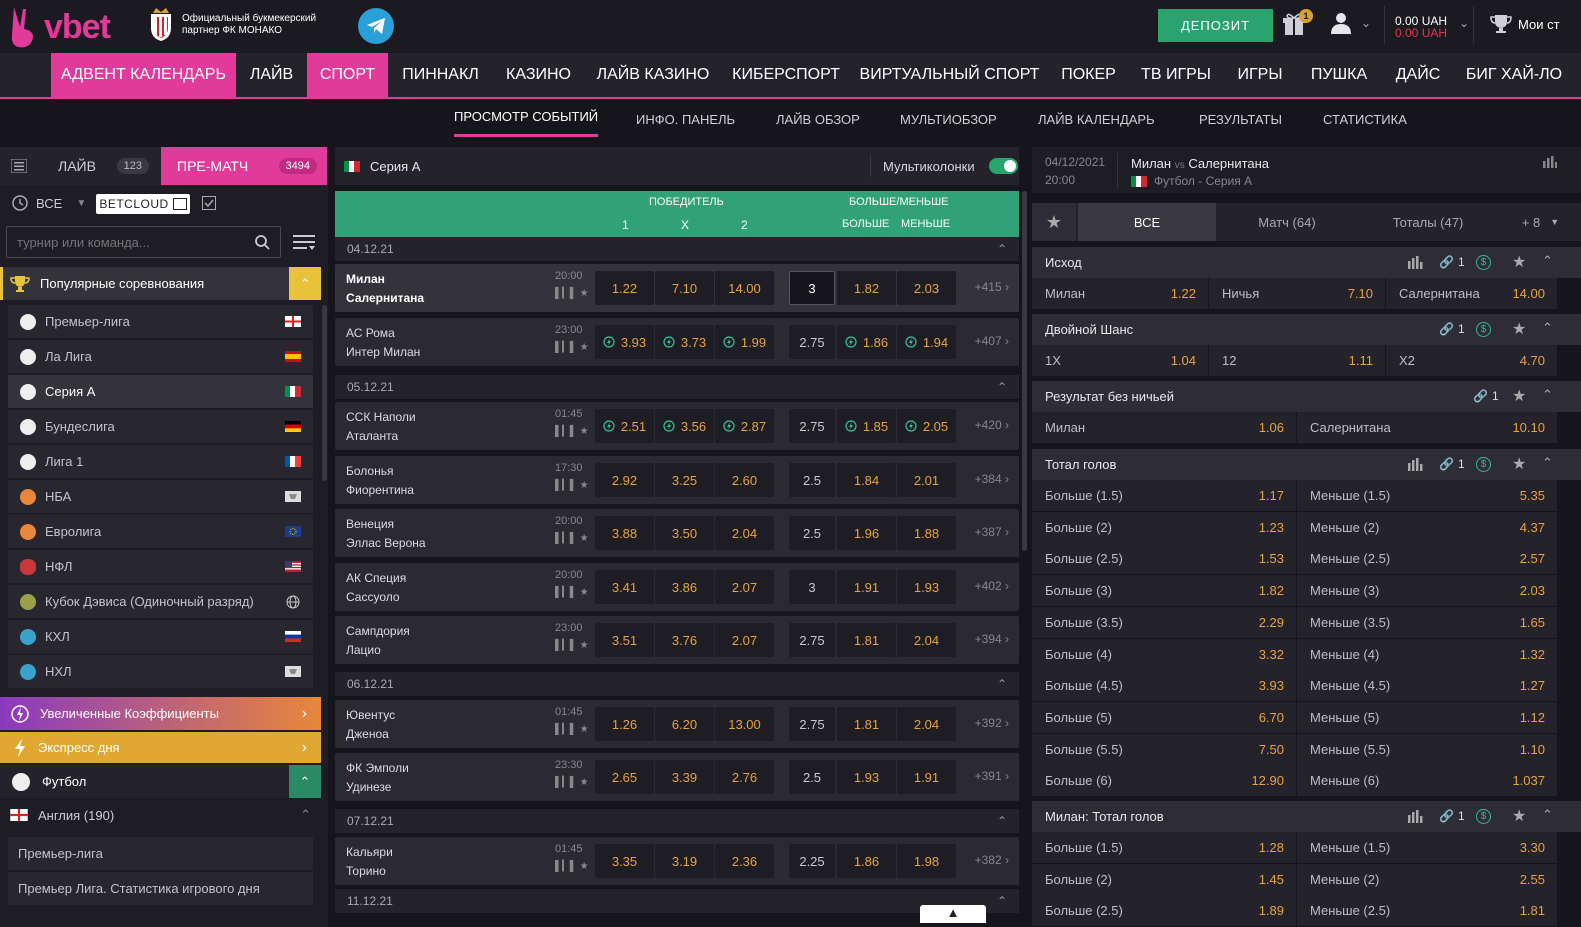  I want to click on sidebar-item-davis-cup: Кубок Дэвиса (Одиночный разряд), so click(160, 601).